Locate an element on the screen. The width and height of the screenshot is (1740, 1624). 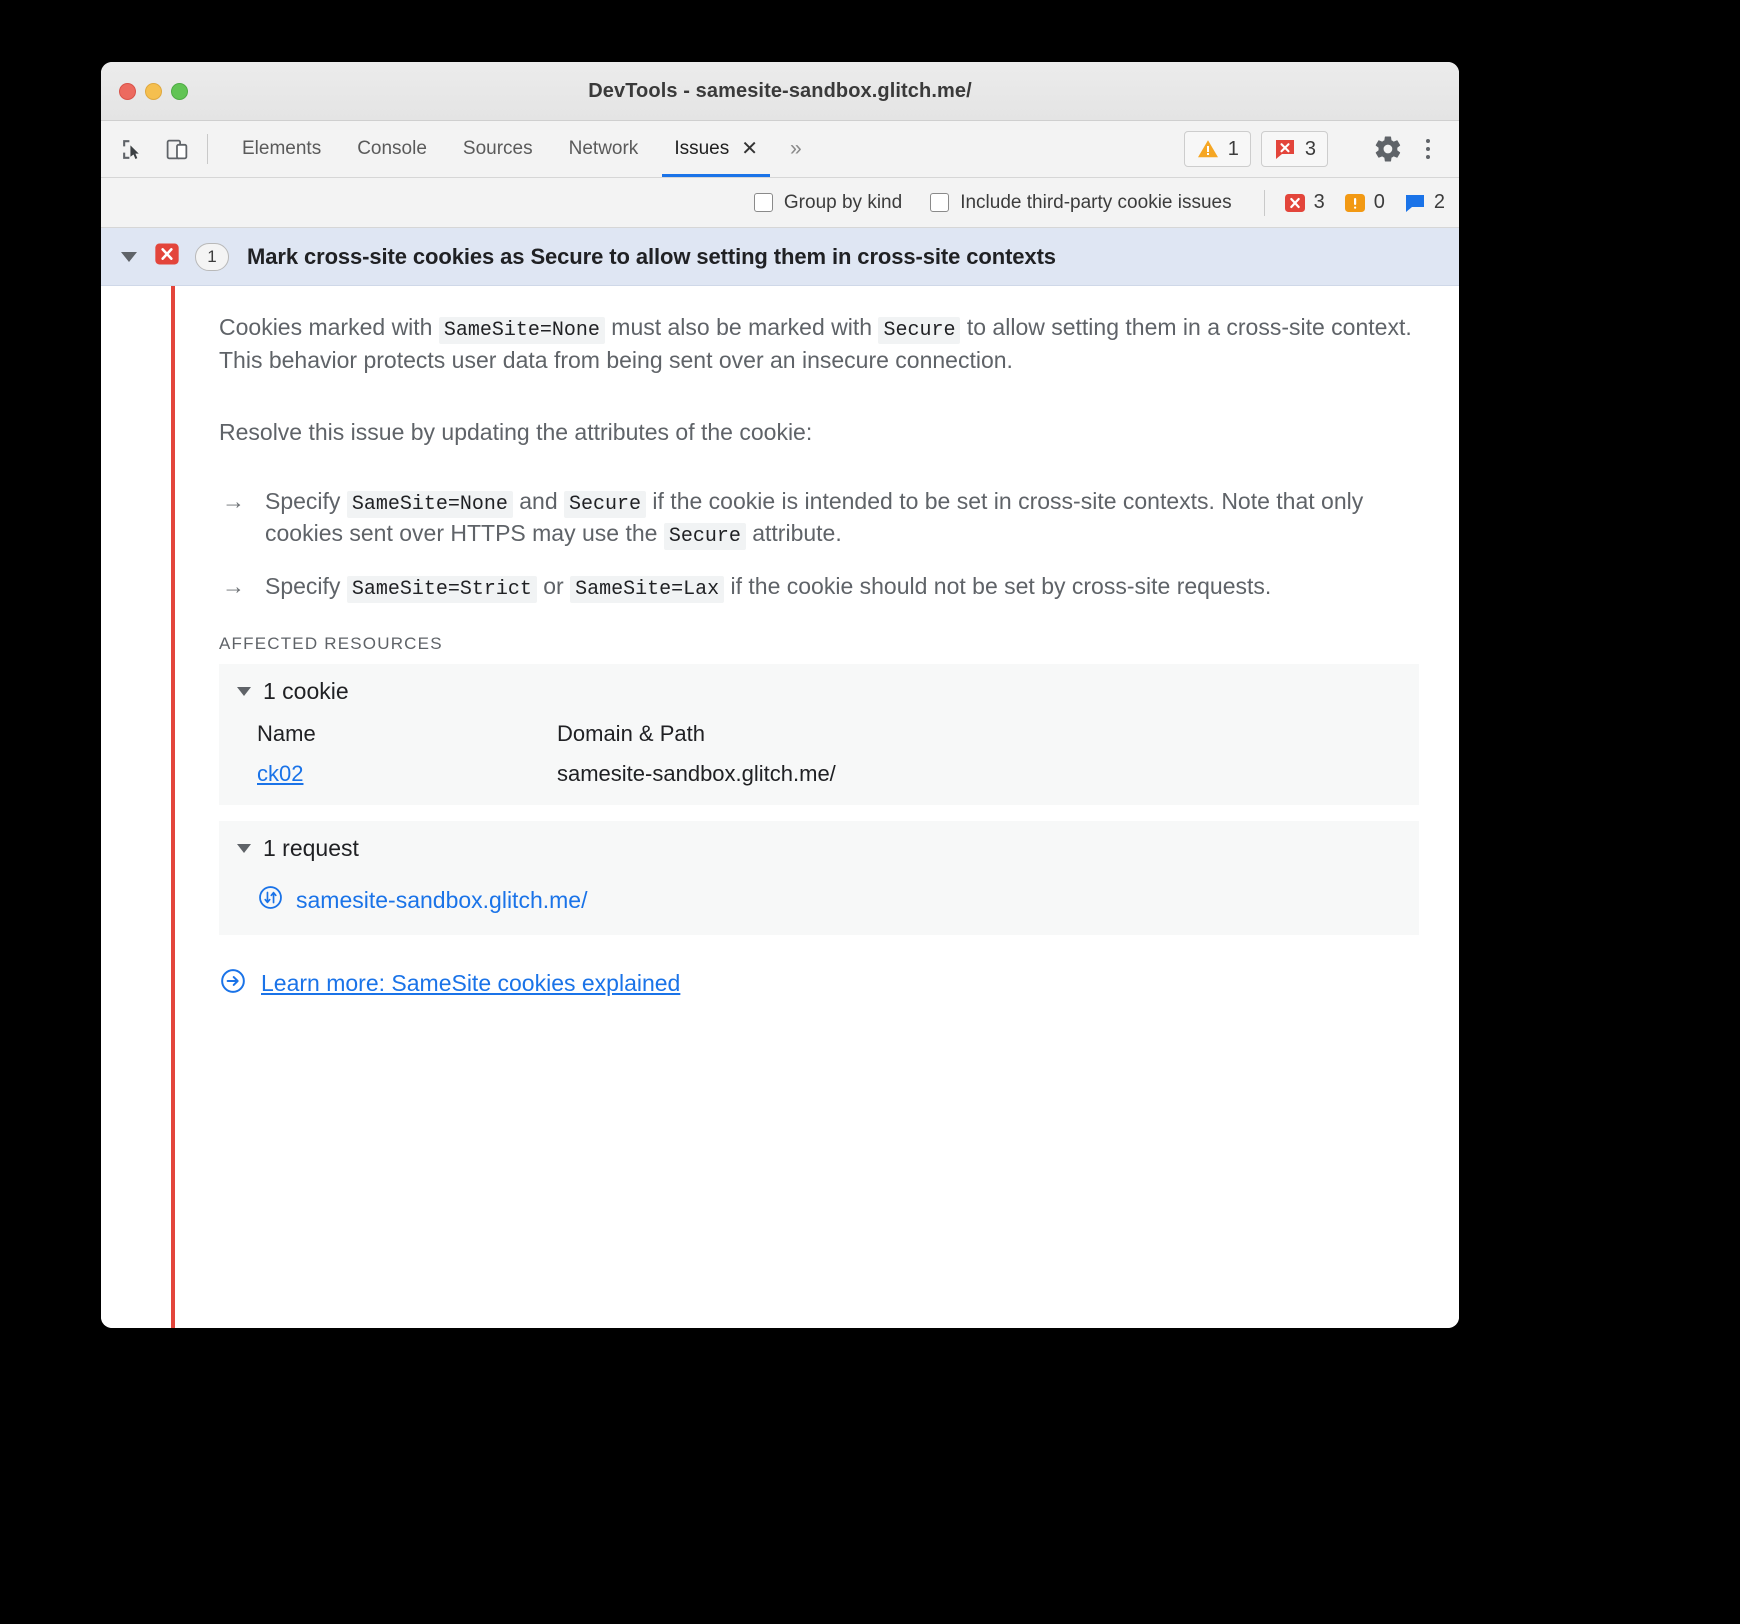
code-samesite-strict: SameSite=Strict is located at coordinates (441, 589).